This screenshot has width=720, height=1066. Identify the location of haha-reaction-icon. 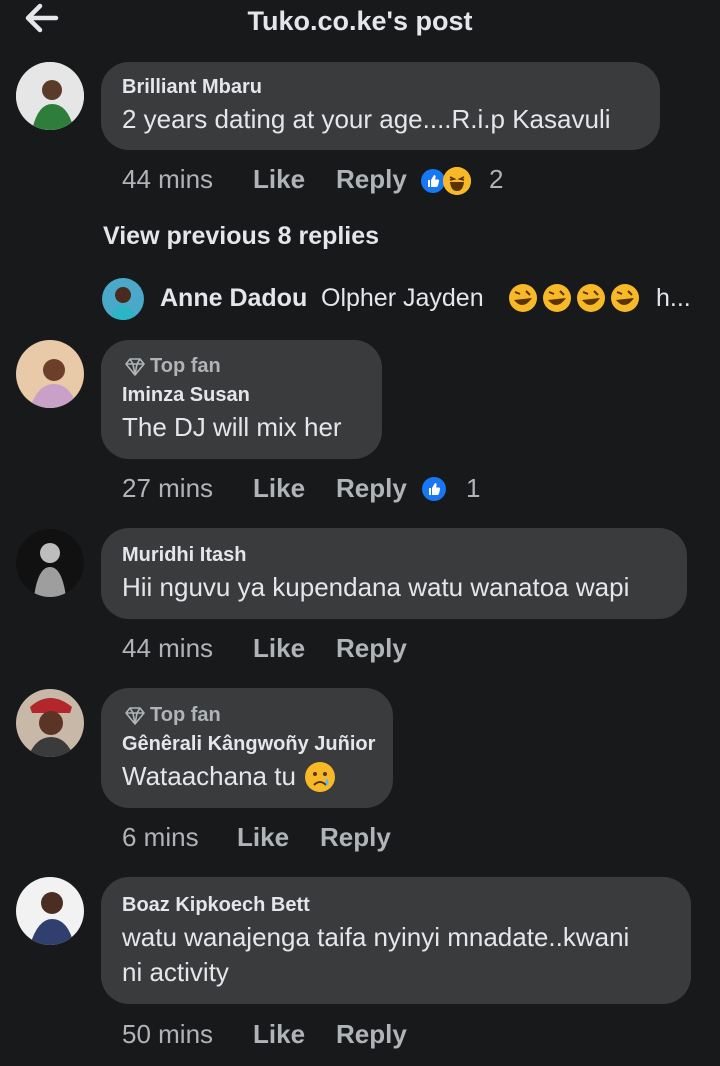
(457, 181).